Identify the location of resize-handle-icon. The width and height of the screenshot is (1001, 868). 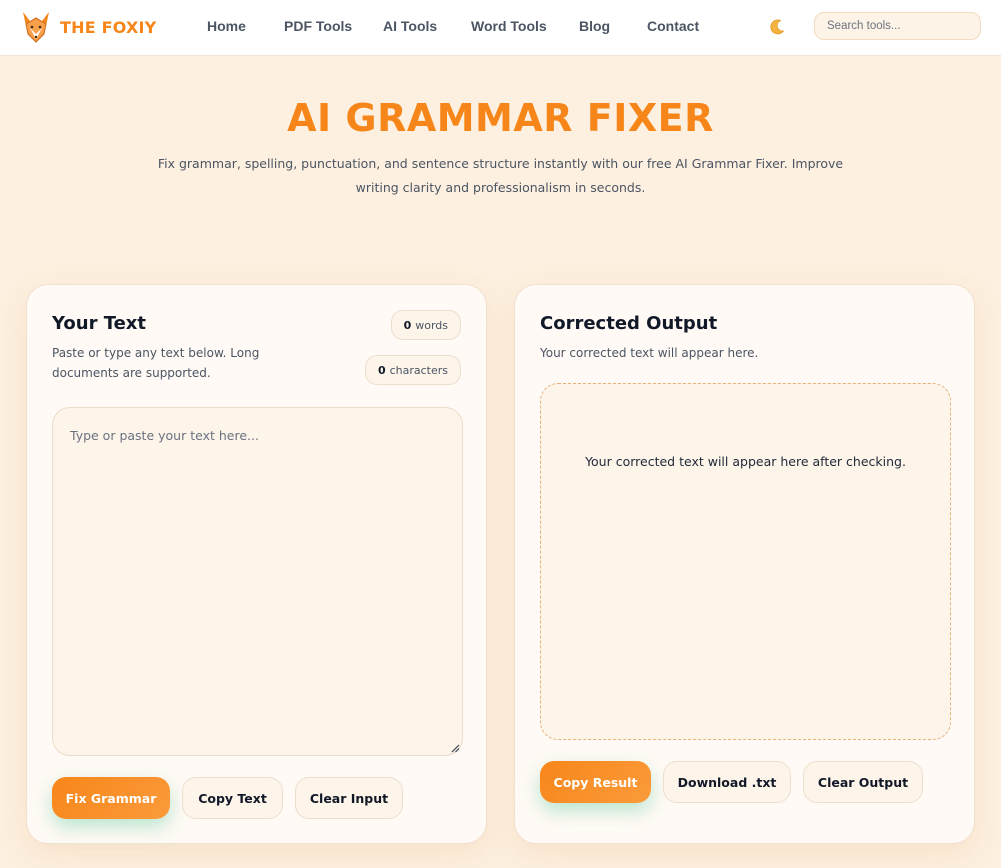
(455, 748).